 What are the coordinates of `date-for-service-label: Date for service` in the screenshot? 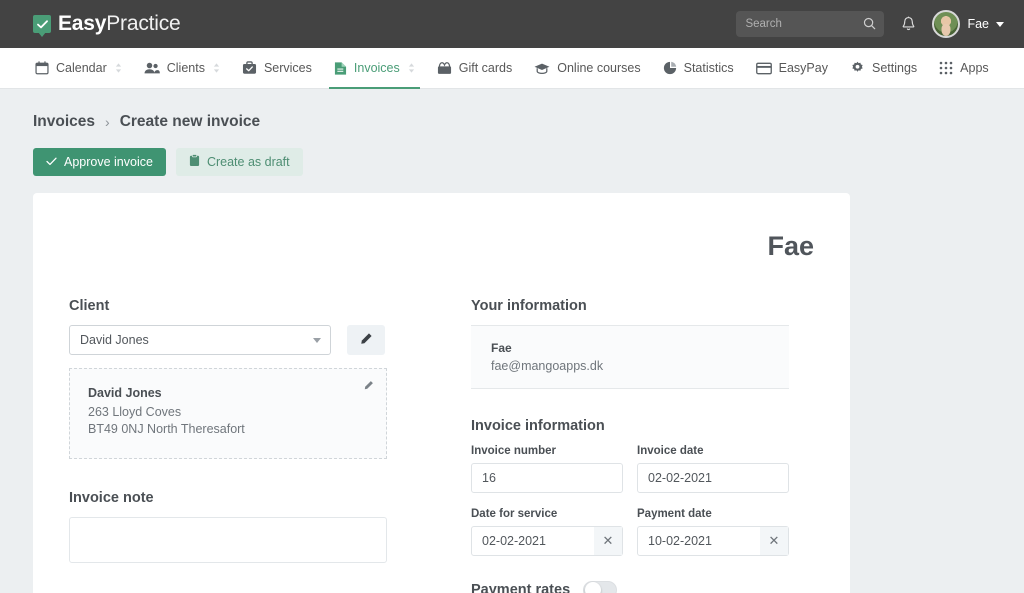 It's located at (514, 514).